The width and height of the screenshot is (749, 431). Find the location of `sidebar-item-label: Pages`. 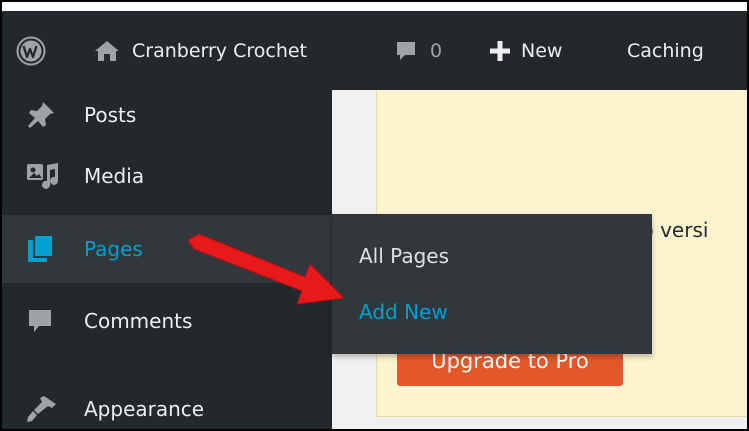

sidebar-item-label: Pages is located at coordinates (113, 249).